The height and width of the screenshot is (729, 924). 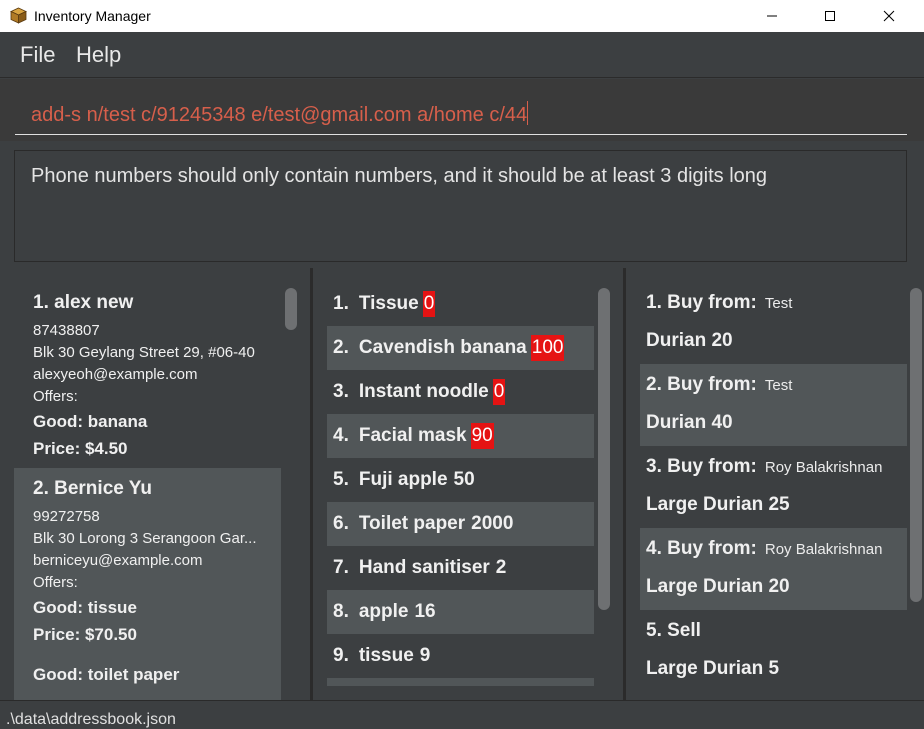 What do you see at coordinates (157, 654) in the screenshot?
I see `supplier-offer-spacer` at bounding box center [157, 654].